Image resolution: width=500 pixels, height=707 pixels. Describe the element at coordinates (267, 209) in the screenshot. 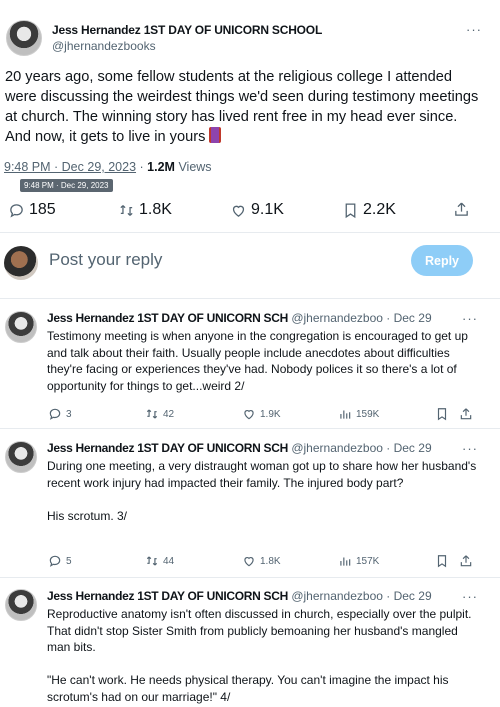

I see `like-count: 9.1K` at that location.